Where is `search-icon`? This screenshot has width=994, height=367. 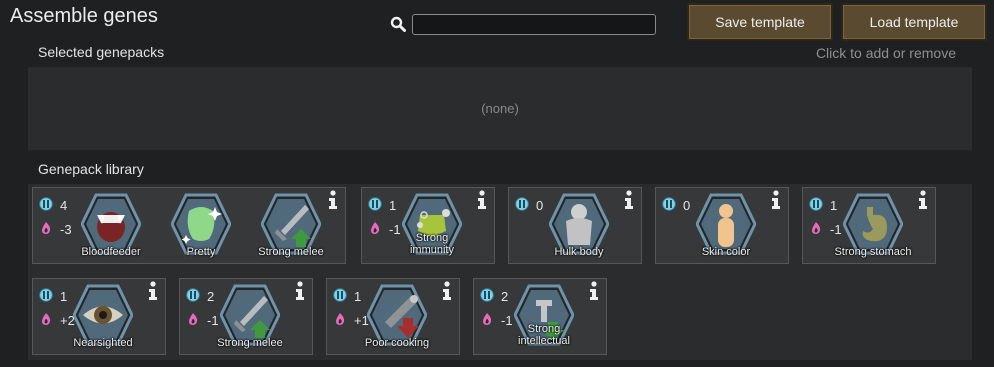
search-icon is located at coordinates (398, 24).